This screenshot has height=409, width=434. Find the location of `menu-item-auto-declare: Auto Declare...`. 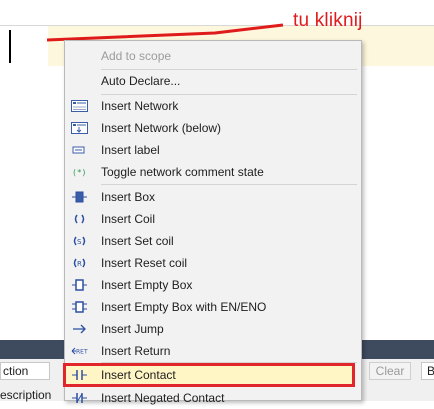

menu-item-auto-declare: Auto Declare... is located at coordinates (213, 81).